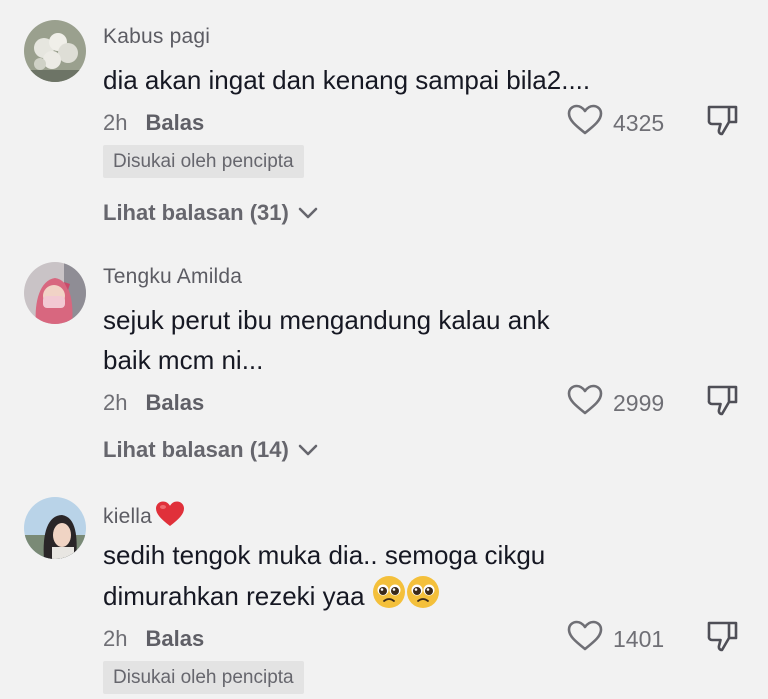  I want to click on comment-text-line: sedih tengok muka dia.. semoga cikgu, so click(324, 555).